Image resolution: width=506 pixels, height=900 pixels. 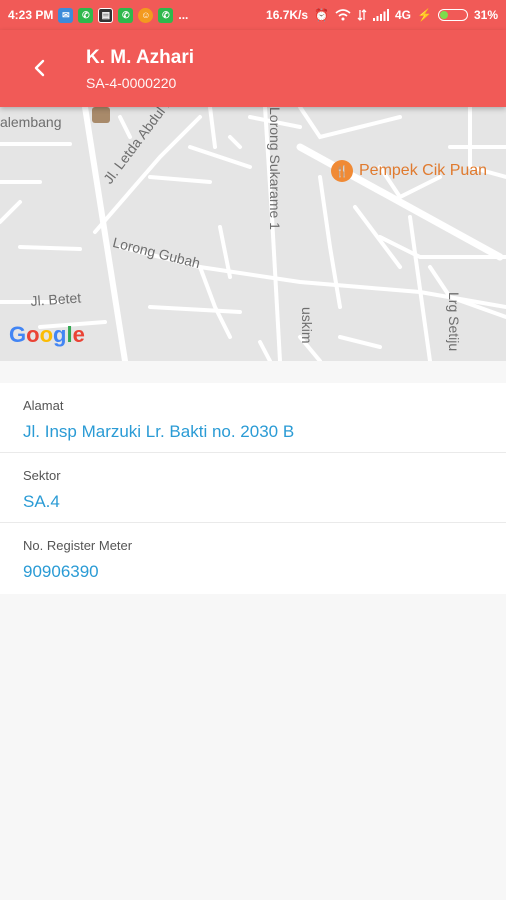 I want to click on meter-number-value: 90906390, so click(x=61, y=572).